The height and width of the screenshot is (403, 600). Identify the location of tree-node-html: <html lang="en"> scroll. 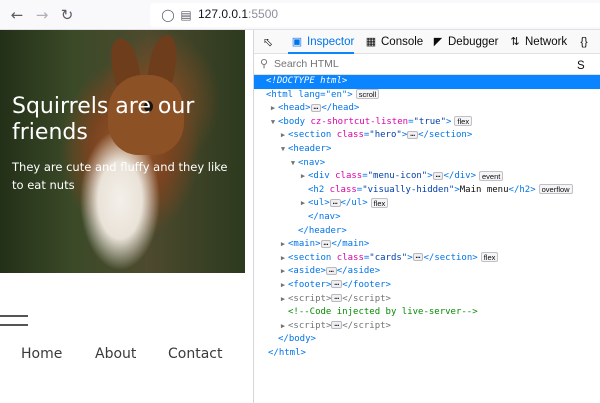
(427, 96).